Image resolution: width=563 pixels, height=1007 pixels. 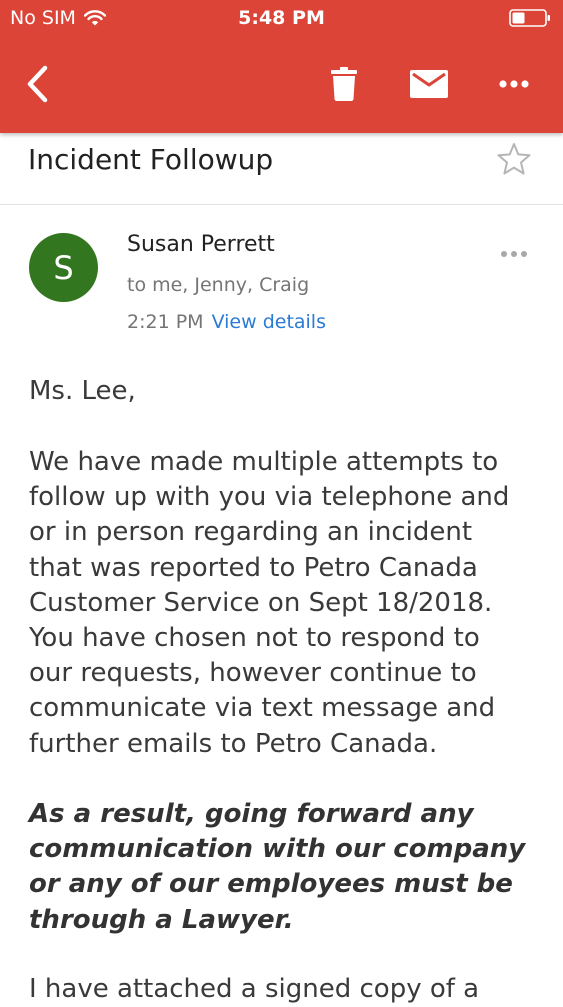 I want to click on recipients-line: to me, Jenny, Craig, so click(x=218, y=285).